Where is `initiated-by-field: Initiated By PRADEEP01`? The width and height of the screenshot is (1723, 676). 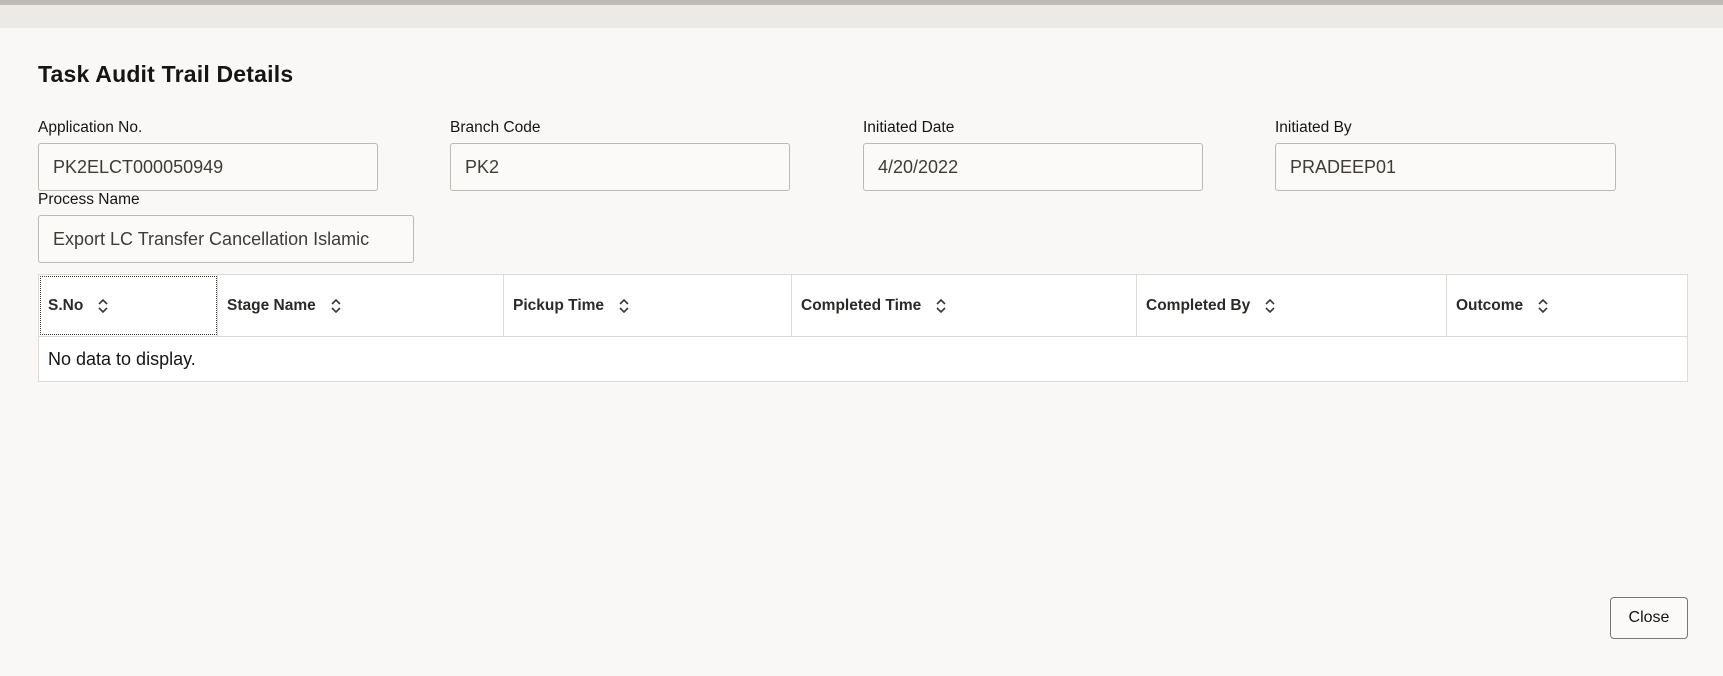
initiated-by-field: Initiated By PRADEEP01 is located at coordinates (1445, 155).